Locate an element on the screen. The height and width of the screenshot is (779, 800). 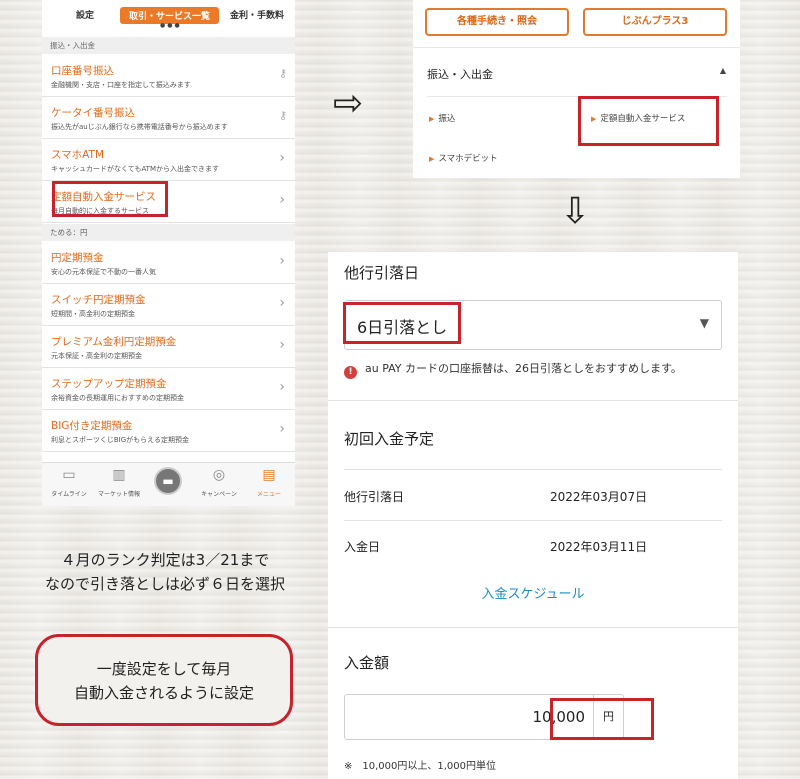
menu-item-big-deposit: BIG付き定期預金 利息とスポーツくじBIGがもらえる定期預金 › is located at coordinates (168, 431).